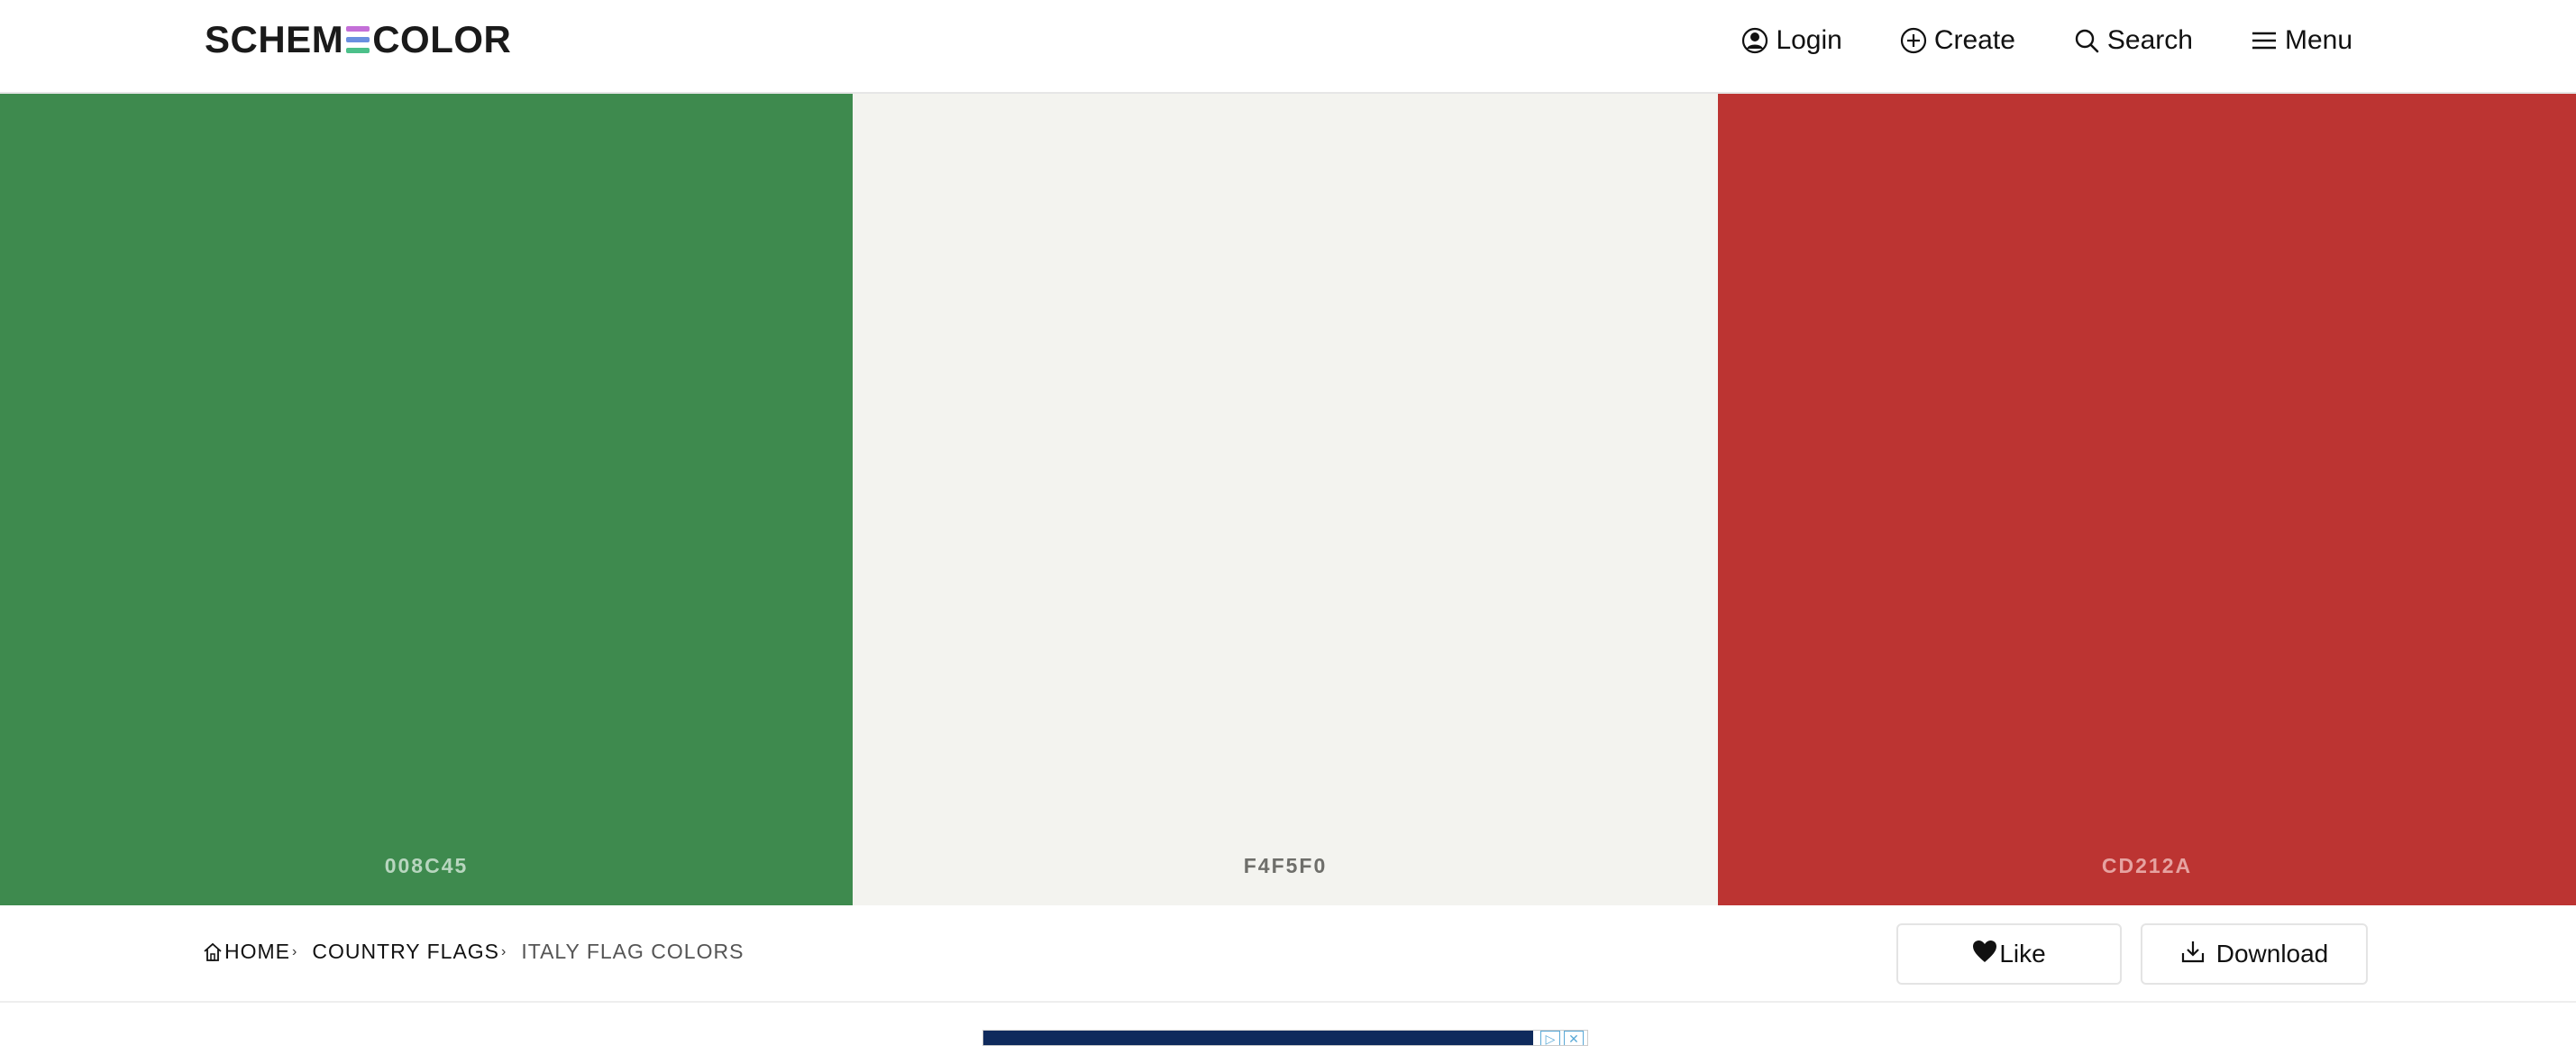 The image size is (2576, 1046). What do you see at coordinates (2046, 40) in the screenshot?
I see `main-nav: Login Create Search Menu` at bounding box center [2046, 40].